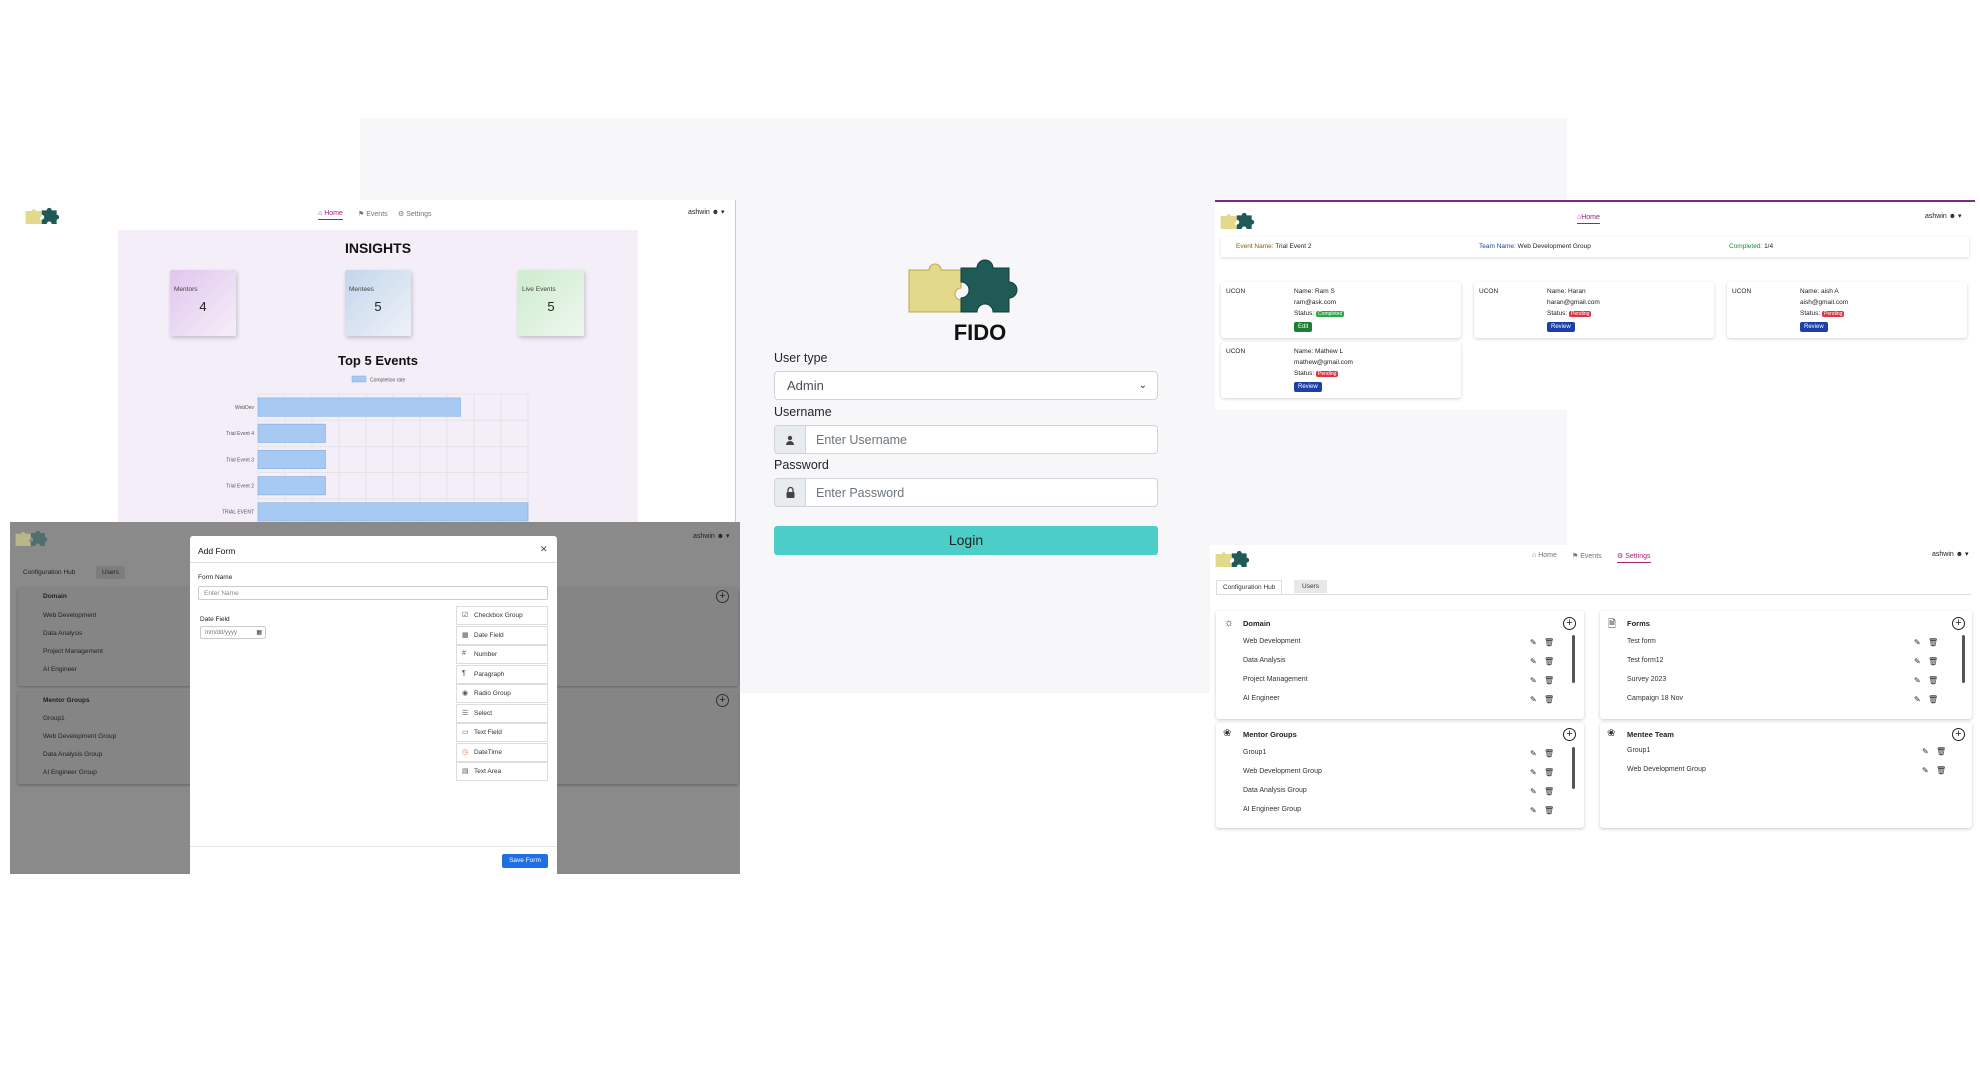  I want to click on modal-title: Add Form, so click(217, 551).